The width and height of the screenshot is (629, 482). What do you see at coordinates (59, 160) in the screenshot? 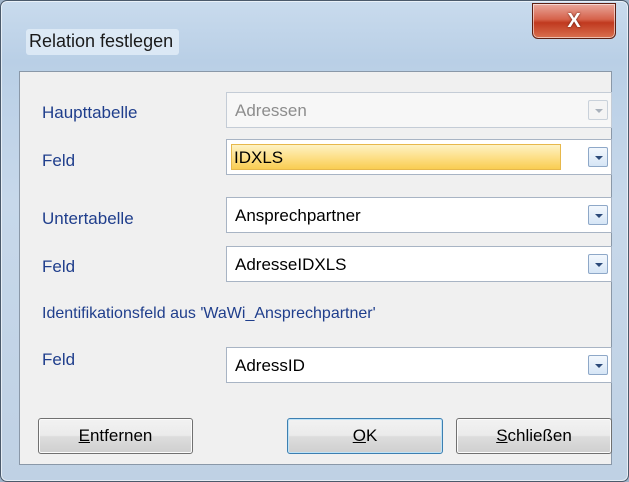
I see `feld1-label: Feld` at bounding box center [59, 160].